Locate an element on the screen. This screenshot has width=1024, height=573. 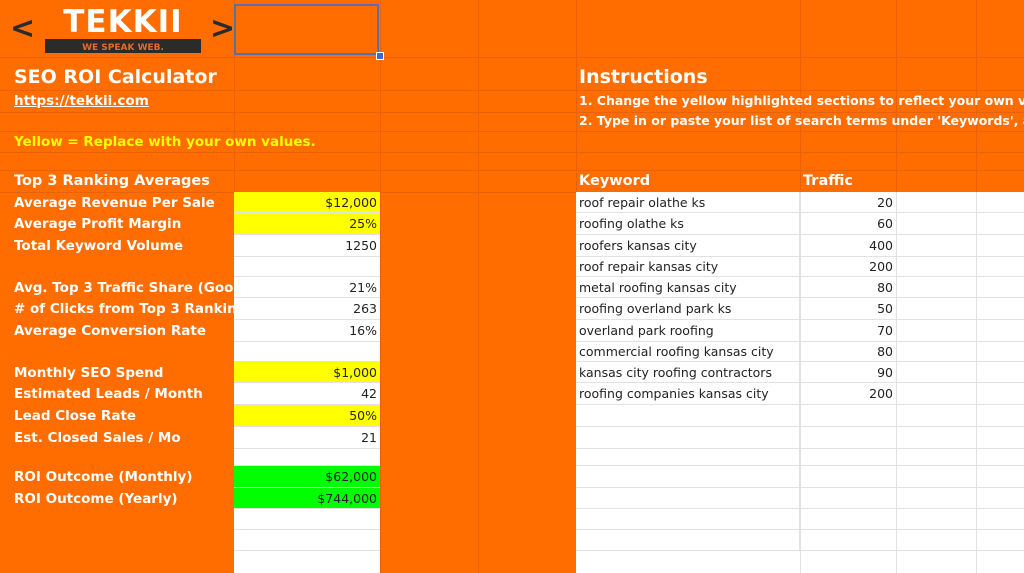
clicks-cell: 263 is located at coordinates (307, 309).